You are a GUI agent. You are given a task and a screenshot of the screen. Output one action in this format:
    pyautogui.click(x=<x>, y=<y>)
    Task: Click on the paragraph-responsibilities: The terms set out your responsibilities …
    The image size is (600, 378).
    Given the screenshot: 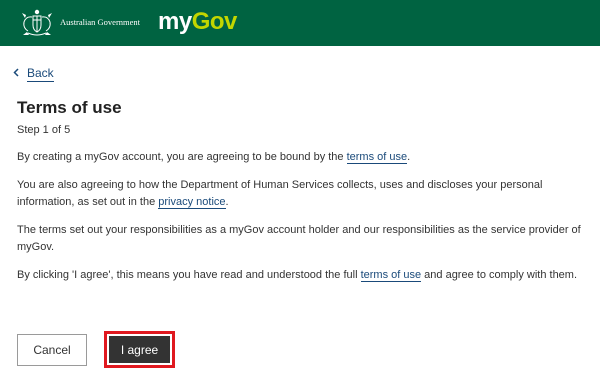 What is the action you would take?
    pyautogui.click(x=299, y=238)
    